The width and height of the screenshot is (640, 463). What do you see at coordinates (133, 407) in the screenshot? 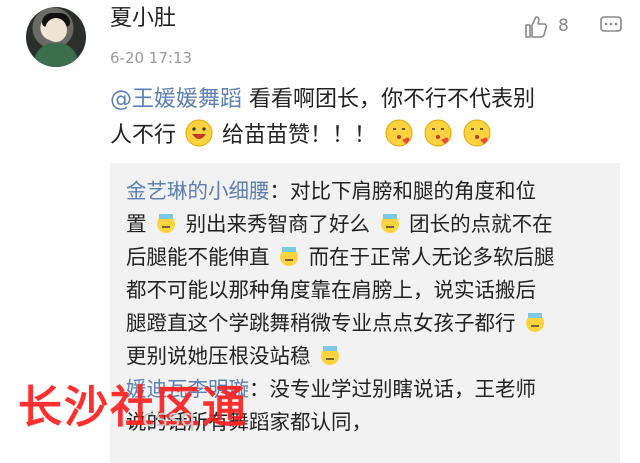
I see `watermark-logo: 长沙社区通` at bounding box center [133, 407].